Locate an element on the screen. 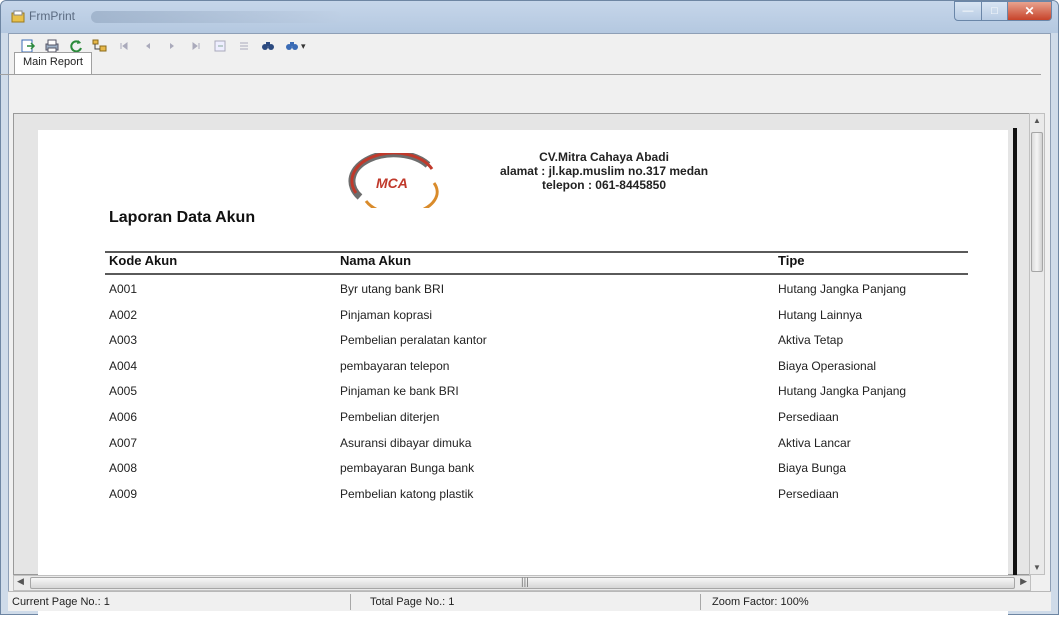 The width and height of the screenshot is (1059, 630). cell-kode-akun: A005 is located at coordinates (123, 391).